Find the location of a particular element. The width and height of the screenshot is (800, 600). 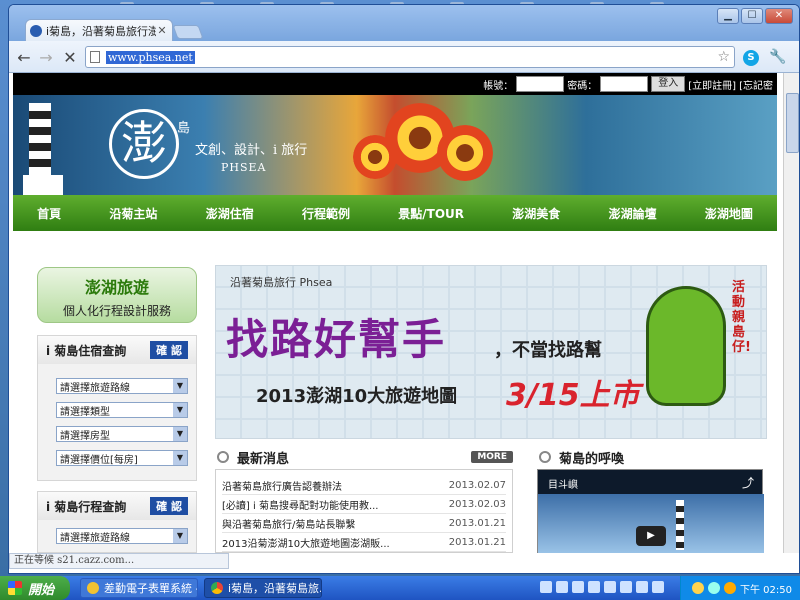

mascot-image is located at coordinates (686, 346).